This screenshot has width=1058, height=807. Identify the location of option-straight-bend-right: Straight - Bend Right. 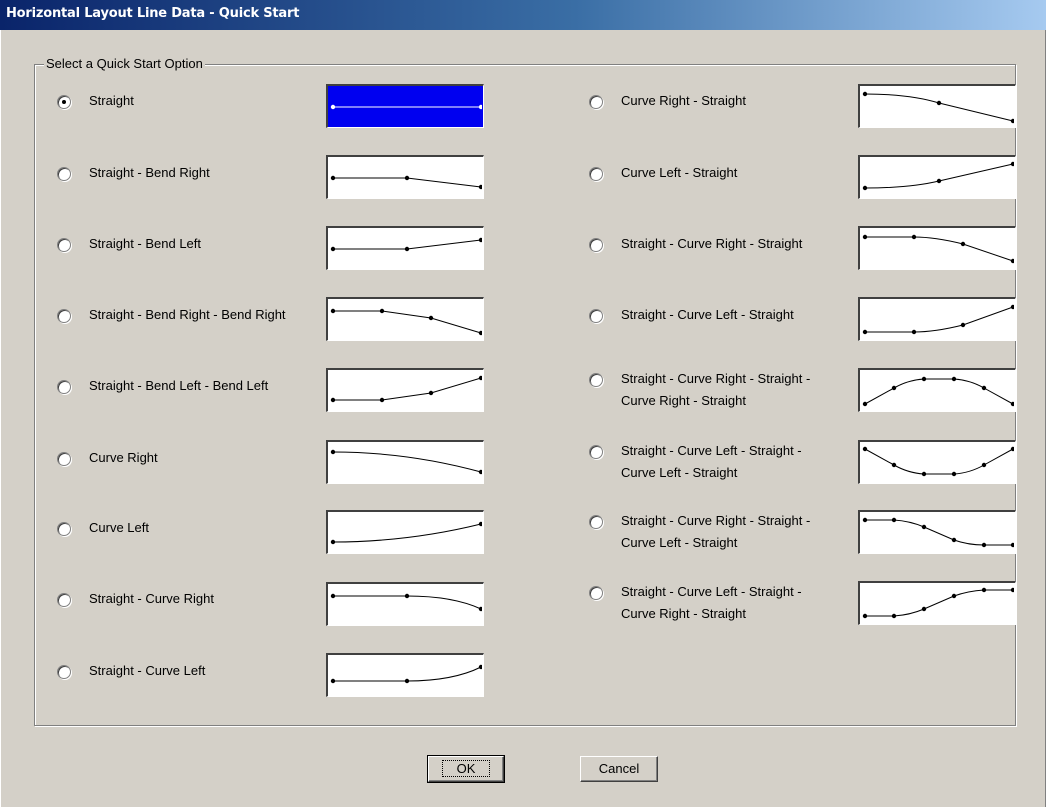
(133, 174).